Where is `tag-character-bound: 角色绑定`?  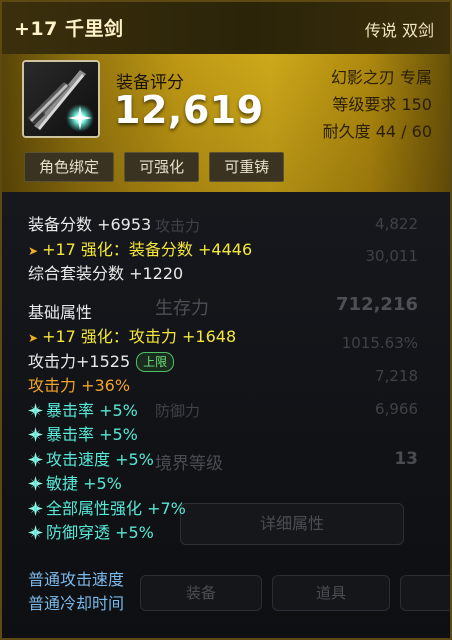 tag-character-bound: 角色绑定 is located at coordinates (69, 167).